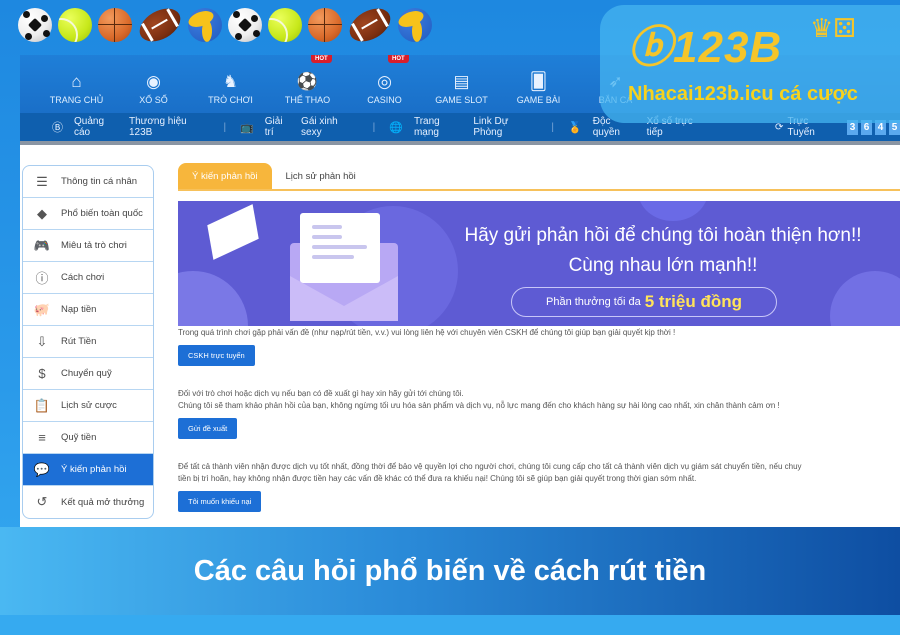  What do you see at coordinates (340, 248) in the screenshot?
I see `letter-icon` at bounding box center [340, 248].